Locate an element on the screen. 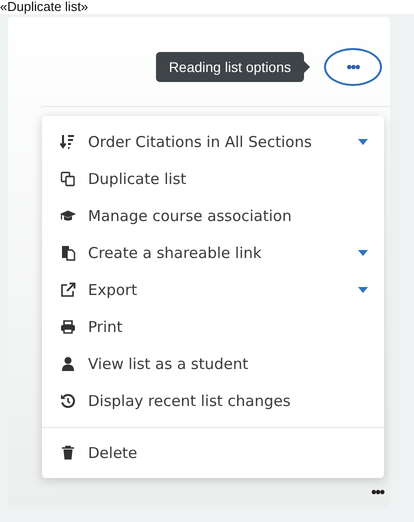 The image size is (414, 522). menu-item: Order Citations in All Sections is located at coordinates (213, 141).